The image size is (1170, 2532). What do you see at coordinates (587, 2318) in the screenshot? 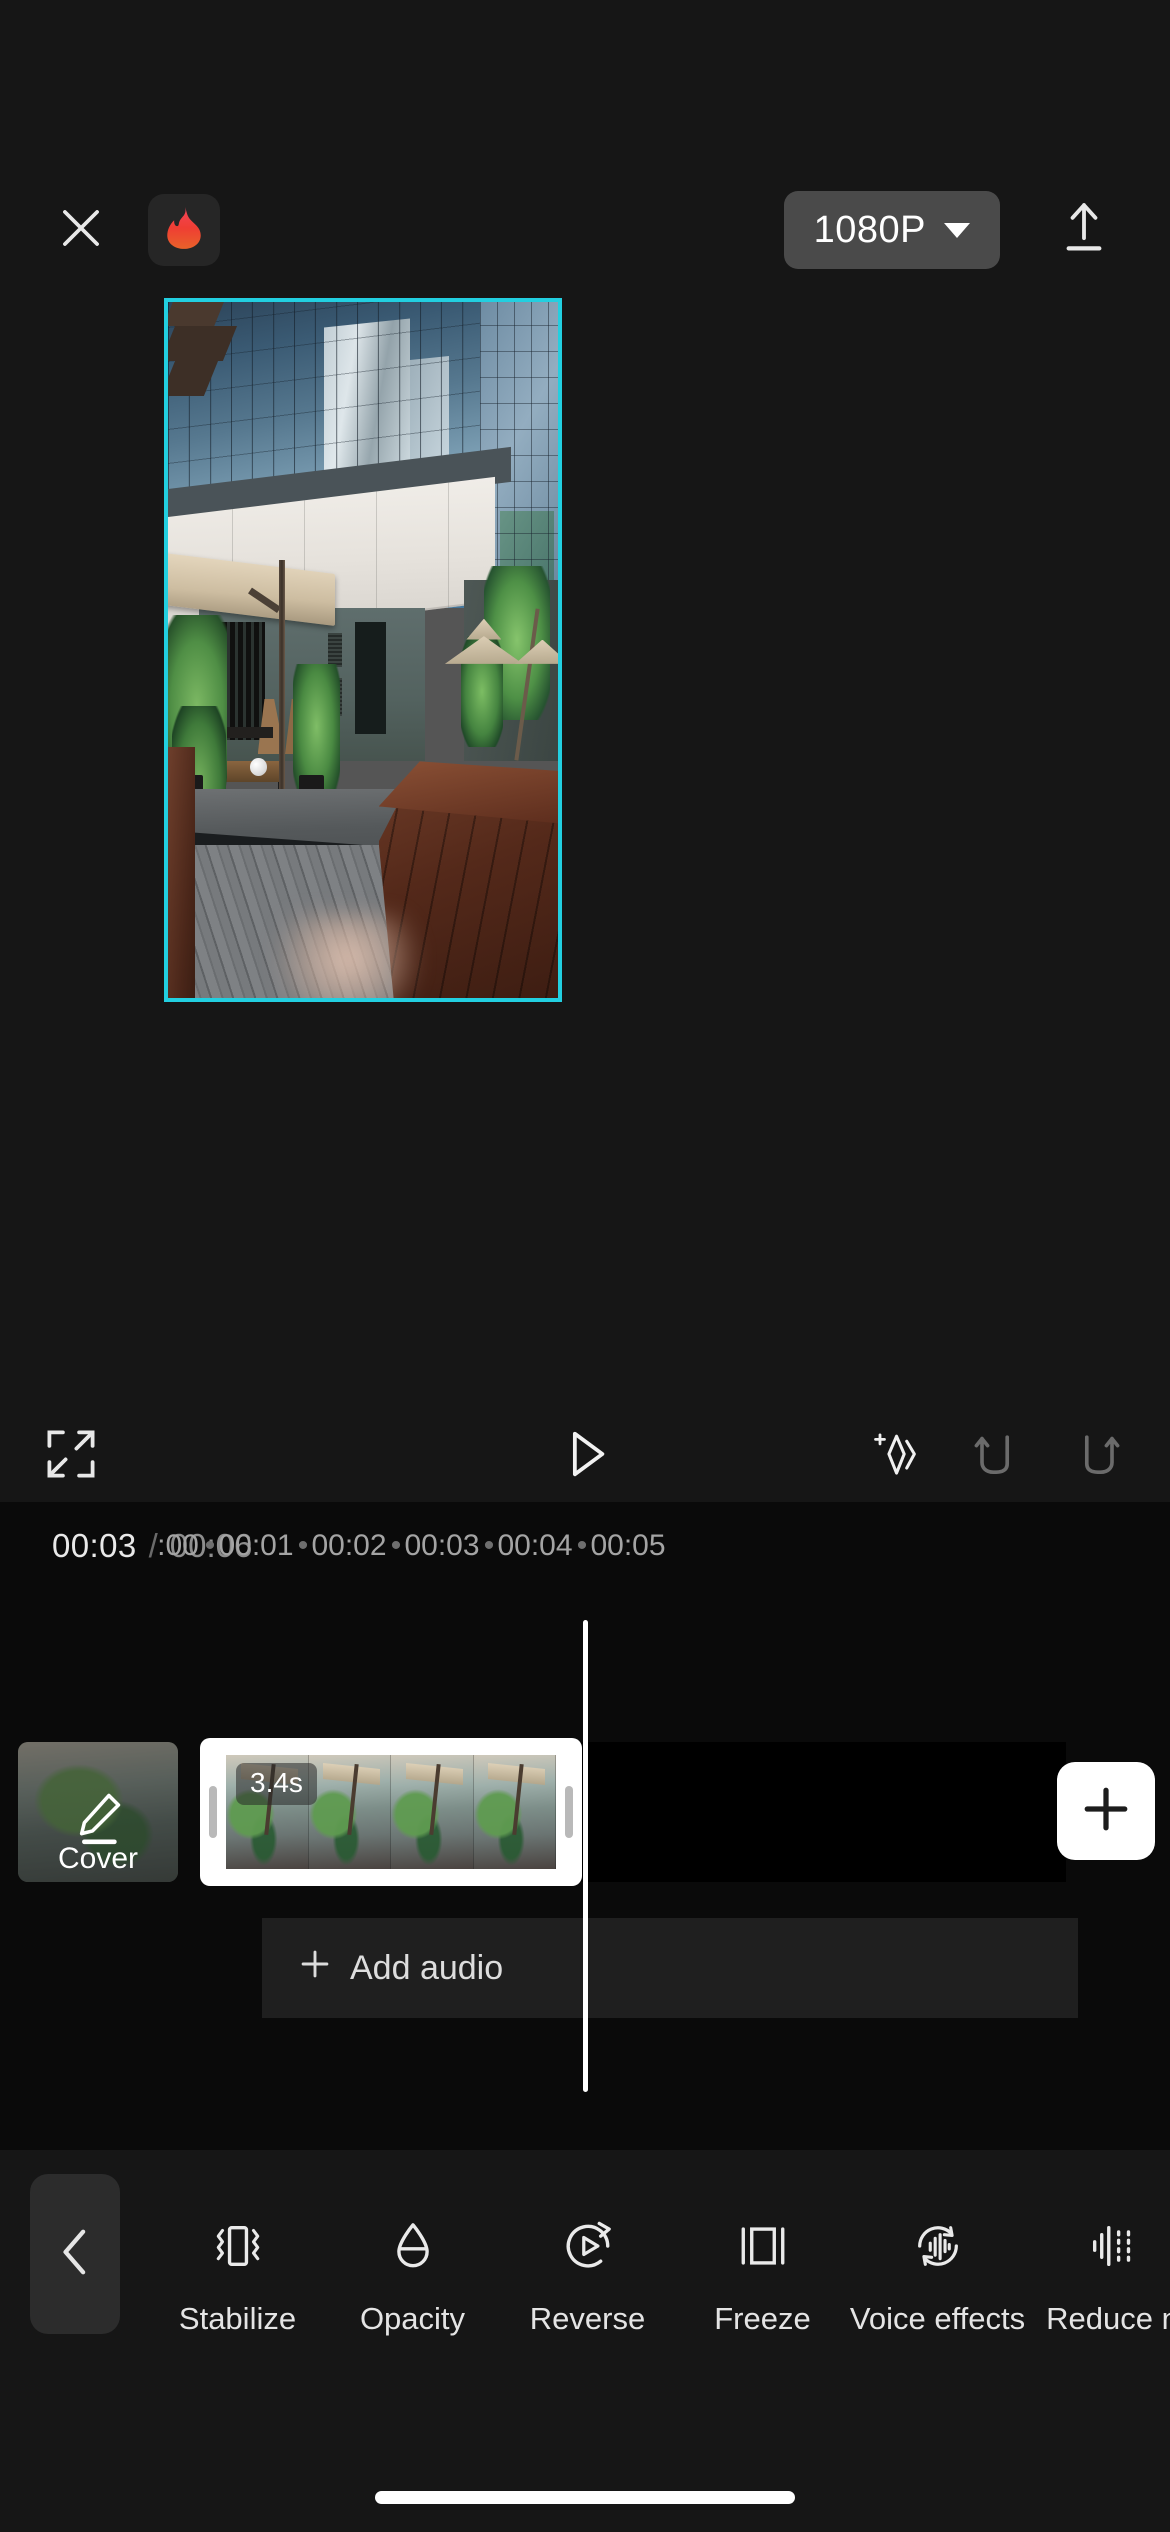
I see `toolbar-item-label: Reverse` at bounding box center [587, 2318].